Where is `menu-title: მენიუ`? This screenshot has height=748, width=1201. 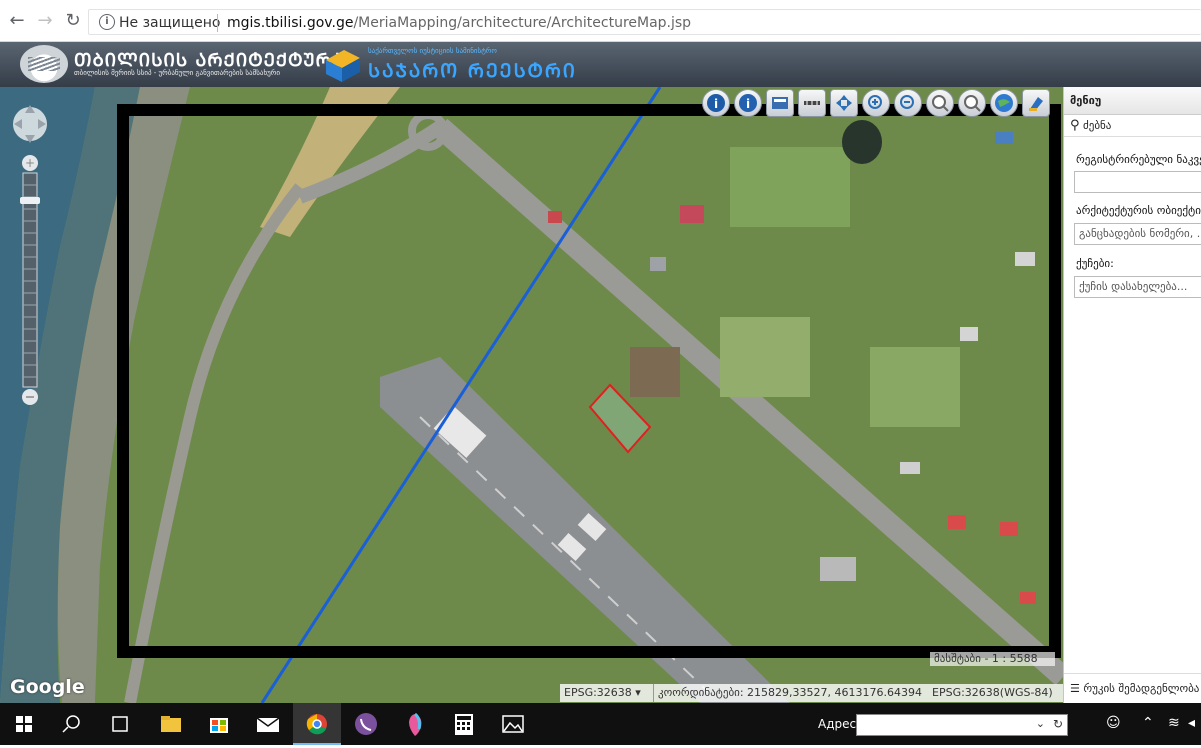 menu-title: მენიუ is located at coordinates (1132, 101).